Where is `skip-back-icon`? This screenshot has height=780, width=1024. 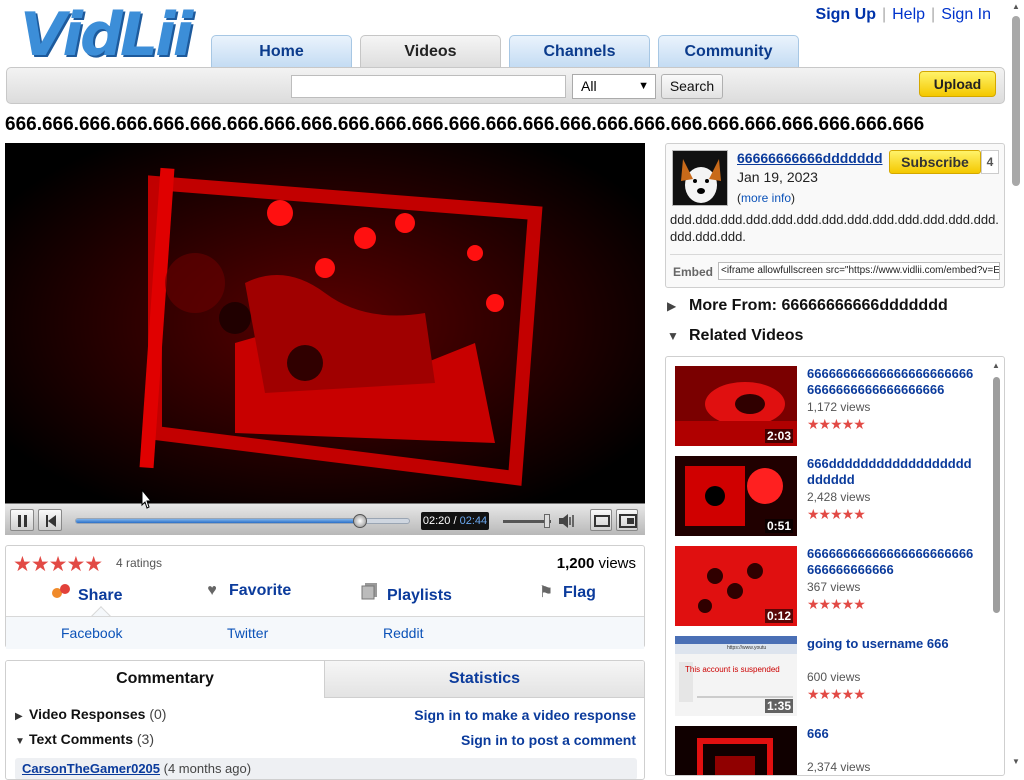
skip-back-icon is located at coordinates (51, 521).